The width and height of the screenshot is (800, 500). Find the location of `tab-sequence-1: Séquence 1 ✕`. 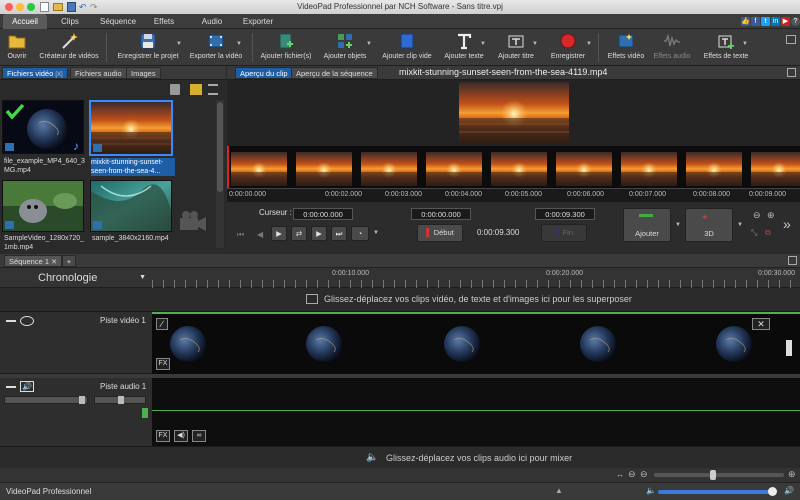

tab-sequence-1: Séquence 1 ✕ is located at coordinates (33, 261).